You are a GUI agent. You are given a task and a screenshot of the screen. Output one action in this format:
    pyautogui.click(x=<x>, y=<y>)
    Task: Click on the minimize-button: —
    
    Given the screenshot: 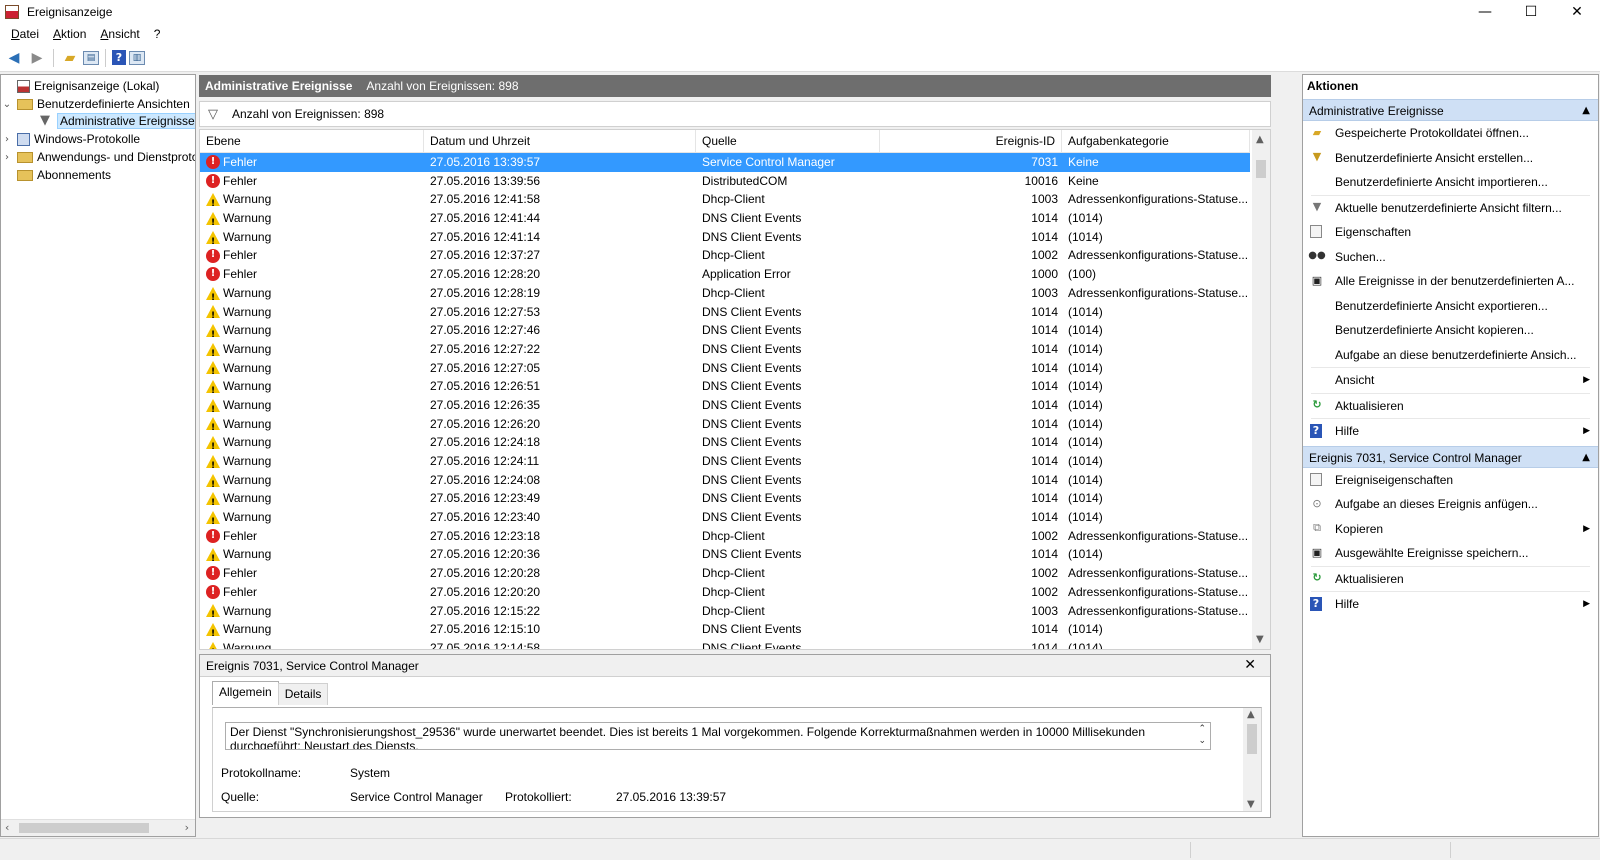 What is the action you would take?
    pyautogui.click(x=1485, y=12)
    